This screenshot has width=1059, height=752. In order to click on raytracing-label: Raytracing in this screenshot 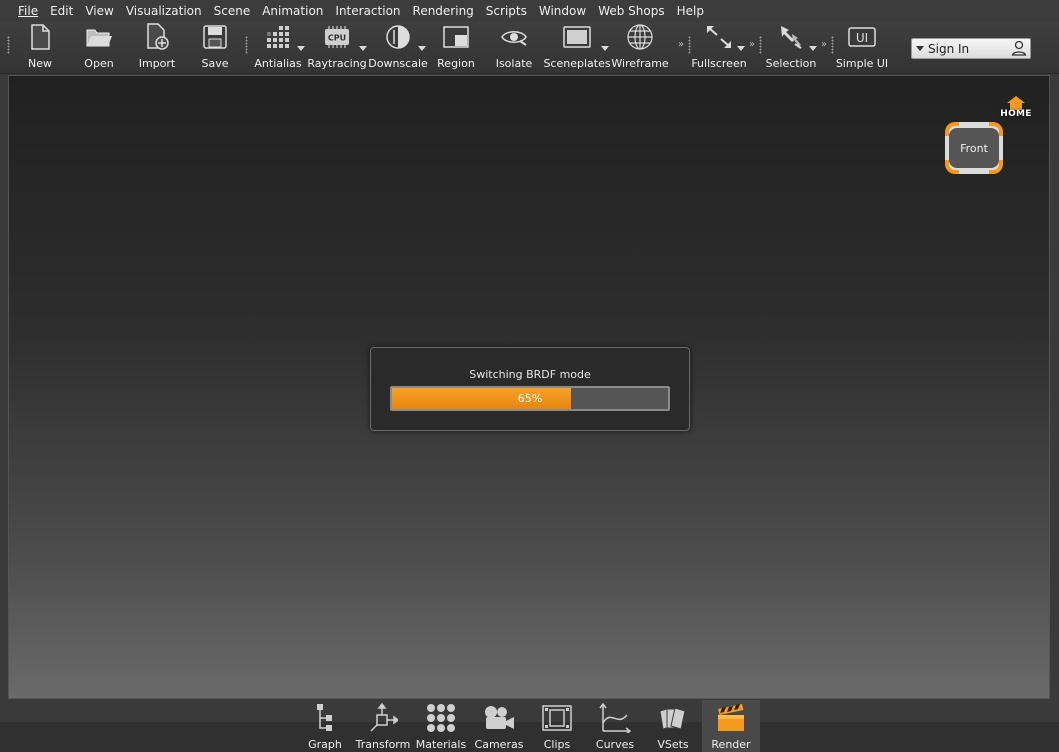, I will do `click(337, 63)`.